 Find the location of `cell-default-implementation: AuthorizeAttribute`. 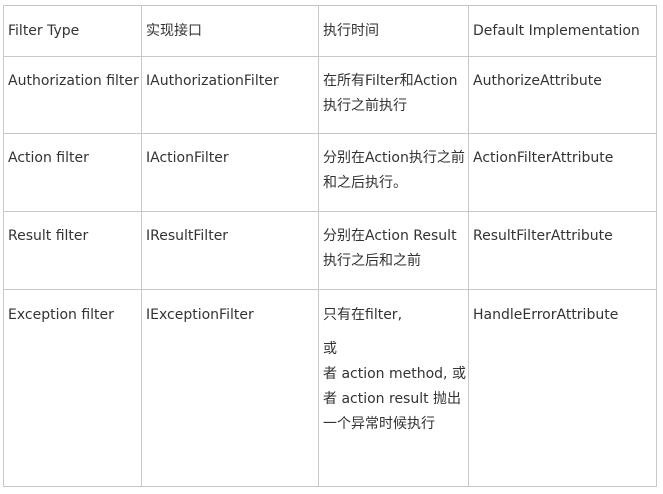

cell-default-implementation: AuthorizeAttribute is located at coordinates (562, 95).